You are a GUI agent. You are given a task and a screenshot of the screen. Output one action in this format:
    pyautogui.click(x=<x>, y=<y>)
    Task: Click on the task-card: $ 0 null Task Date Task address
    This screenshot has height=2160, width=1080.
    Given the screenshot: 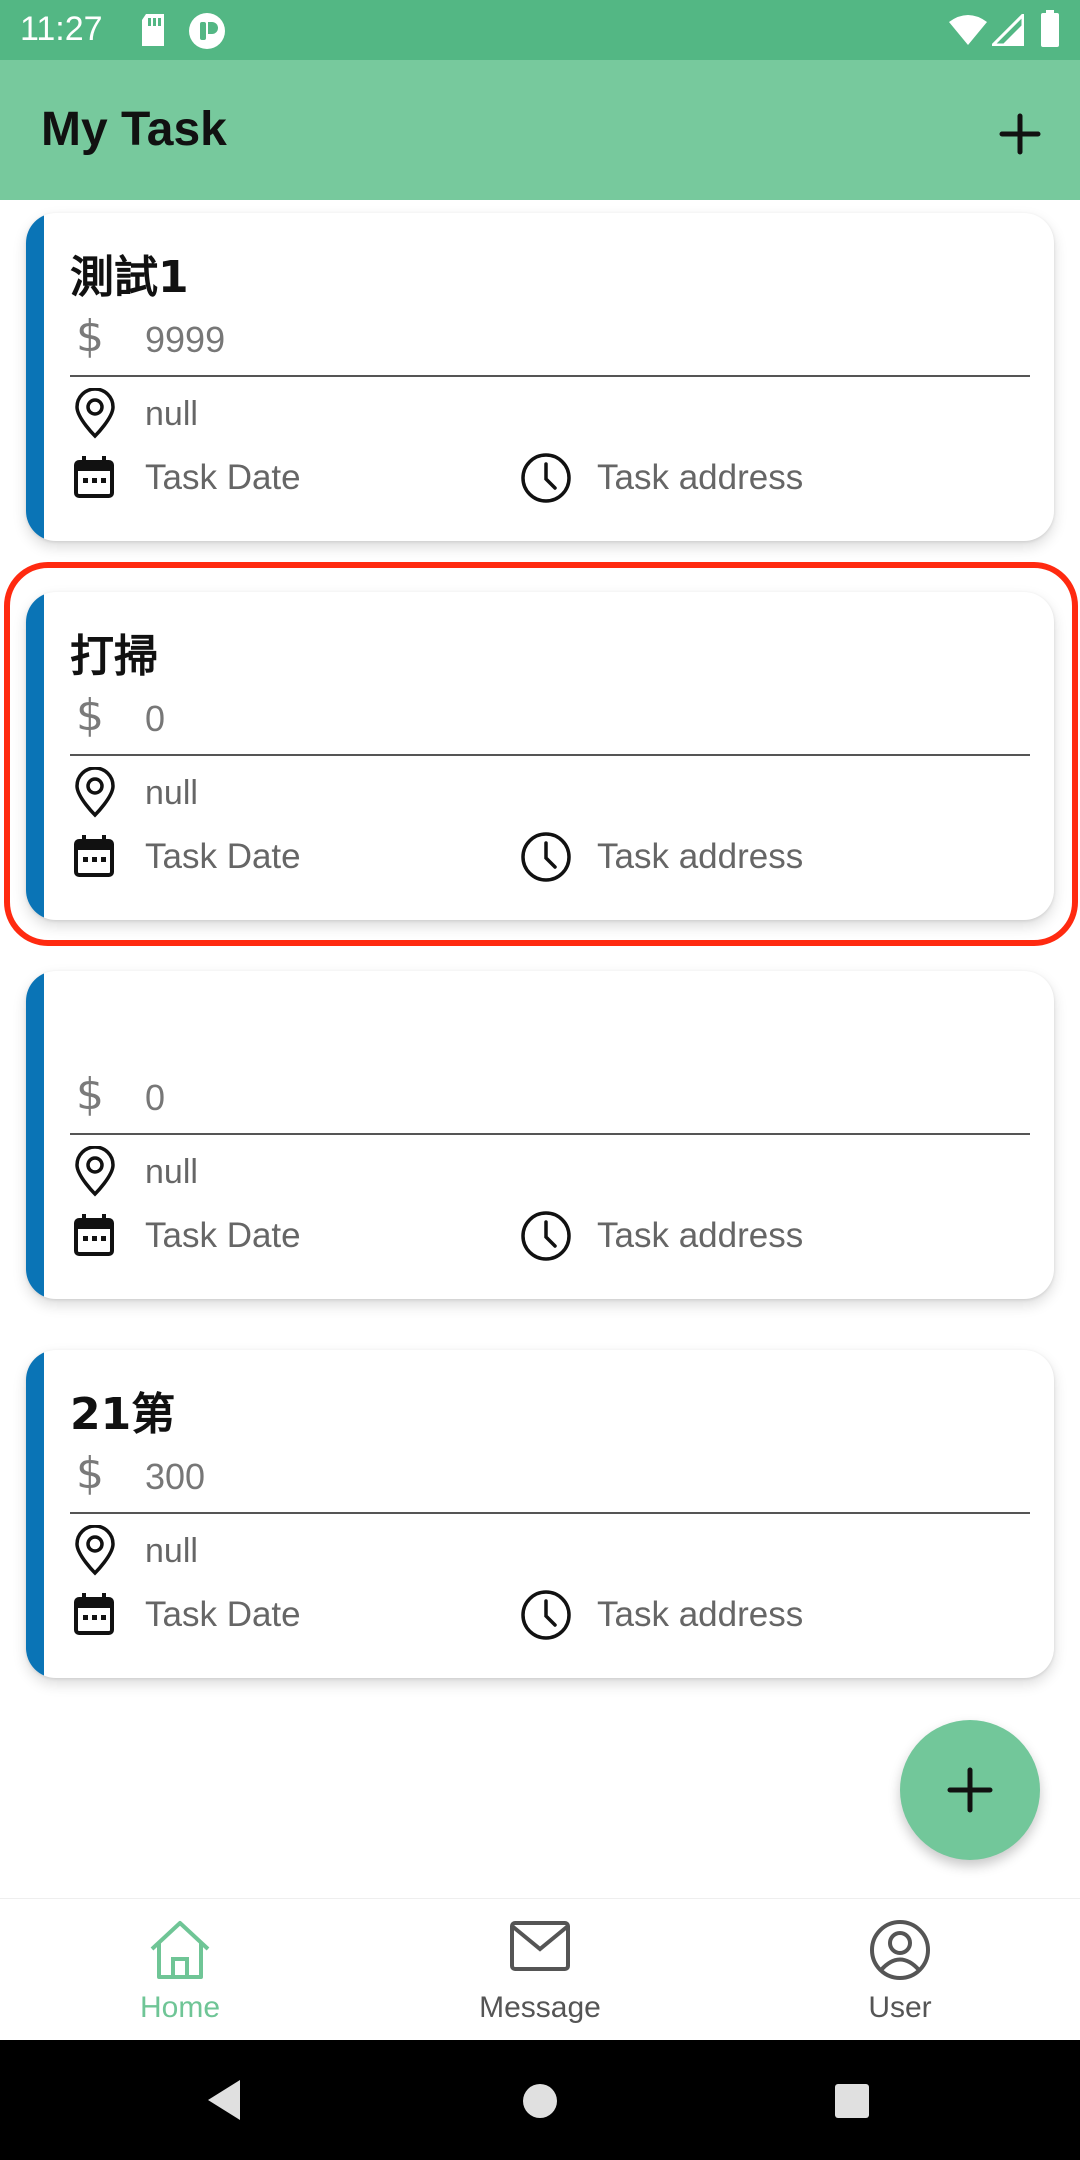 What is the action you would take?
    pyautogui.click(x=540, y=1135)
    